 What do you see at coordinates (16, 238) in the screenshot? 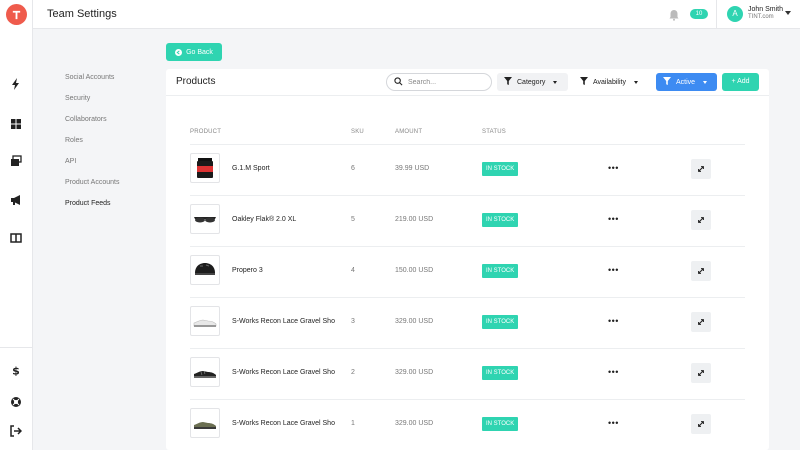
I see `columns-icon` at bounding box center [16, 238].